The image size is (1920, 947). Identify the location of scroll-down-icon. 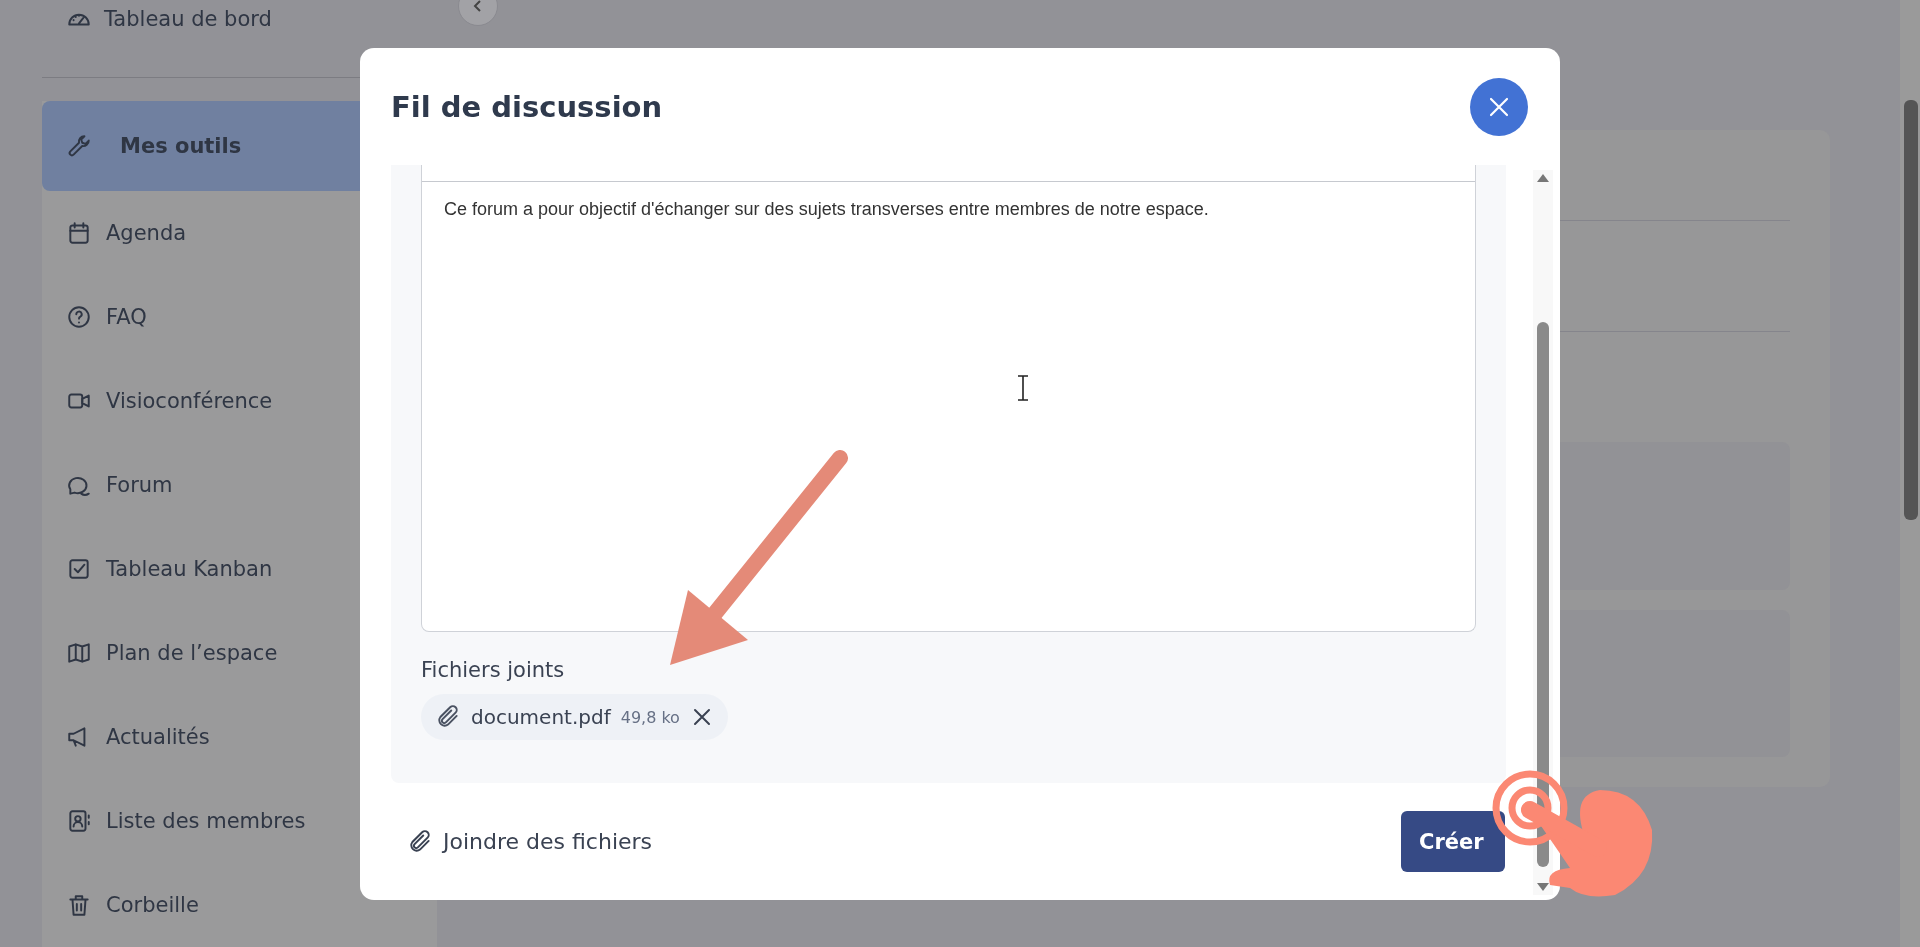
(1543, 887).